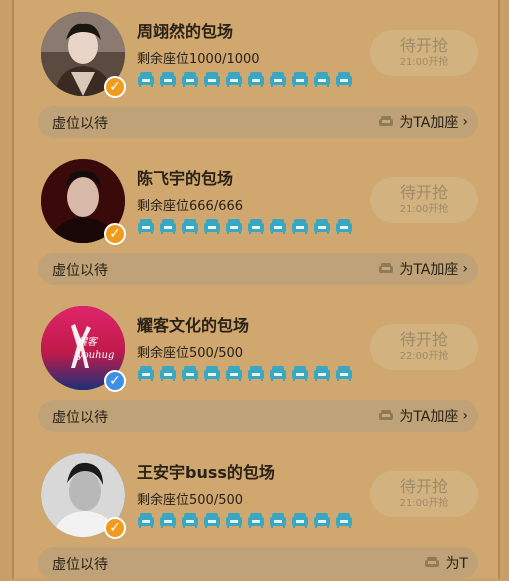 The width and height of the screenshot is (509, 581). What do you see at coordinates (185, 31) in the screenshot?
I see `venue-title: 周翊然的包场` at bounding box center [185, 31].